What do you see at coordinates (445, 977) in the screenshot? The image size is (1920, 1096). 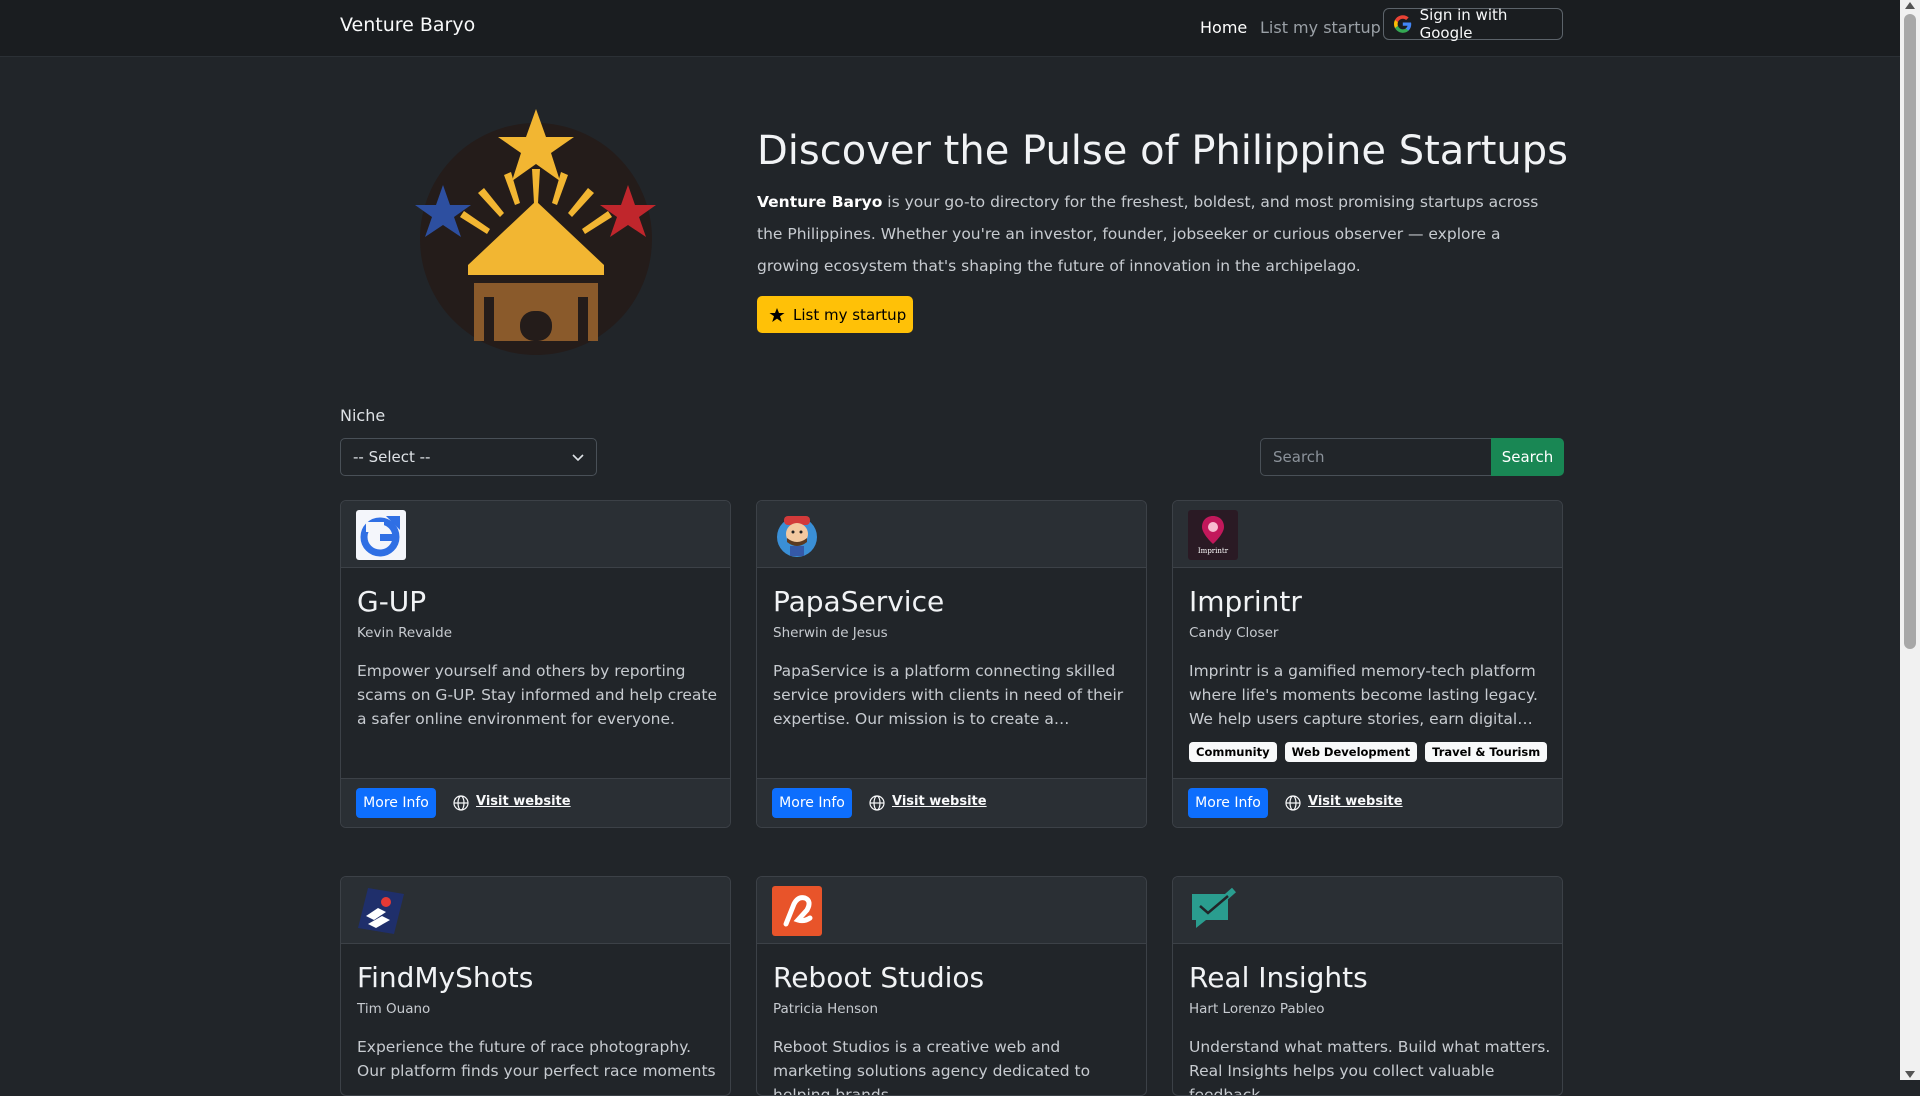 I see `card-title: FindMyShots` at bounding box center [445, 977].